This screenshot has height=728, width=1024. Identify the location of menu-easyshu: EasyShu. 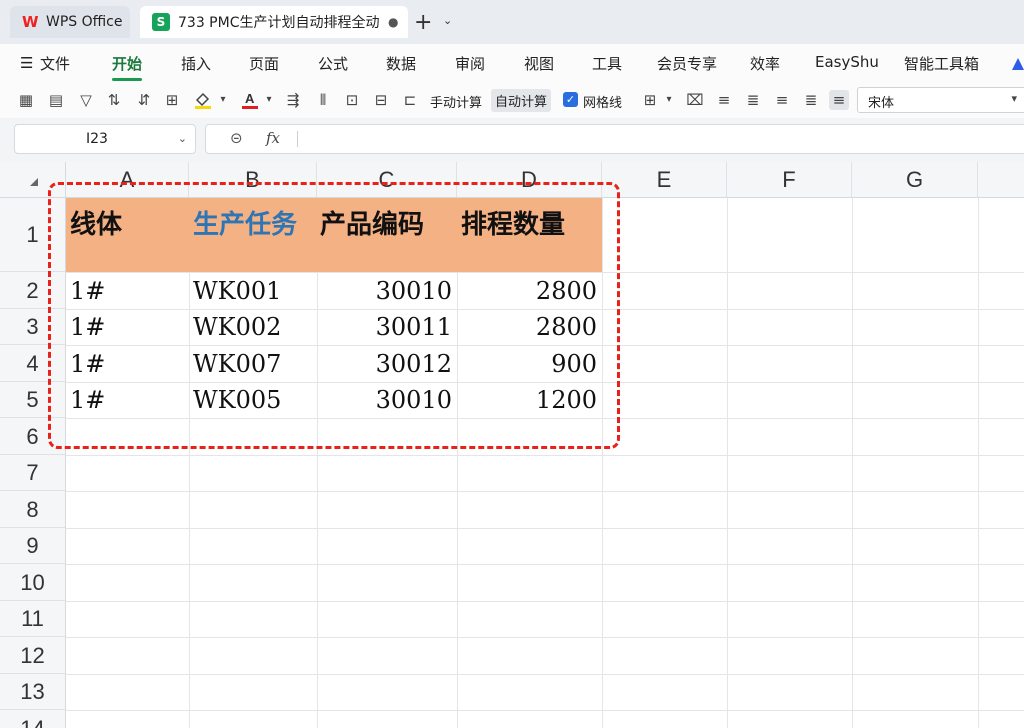
(847, 62).